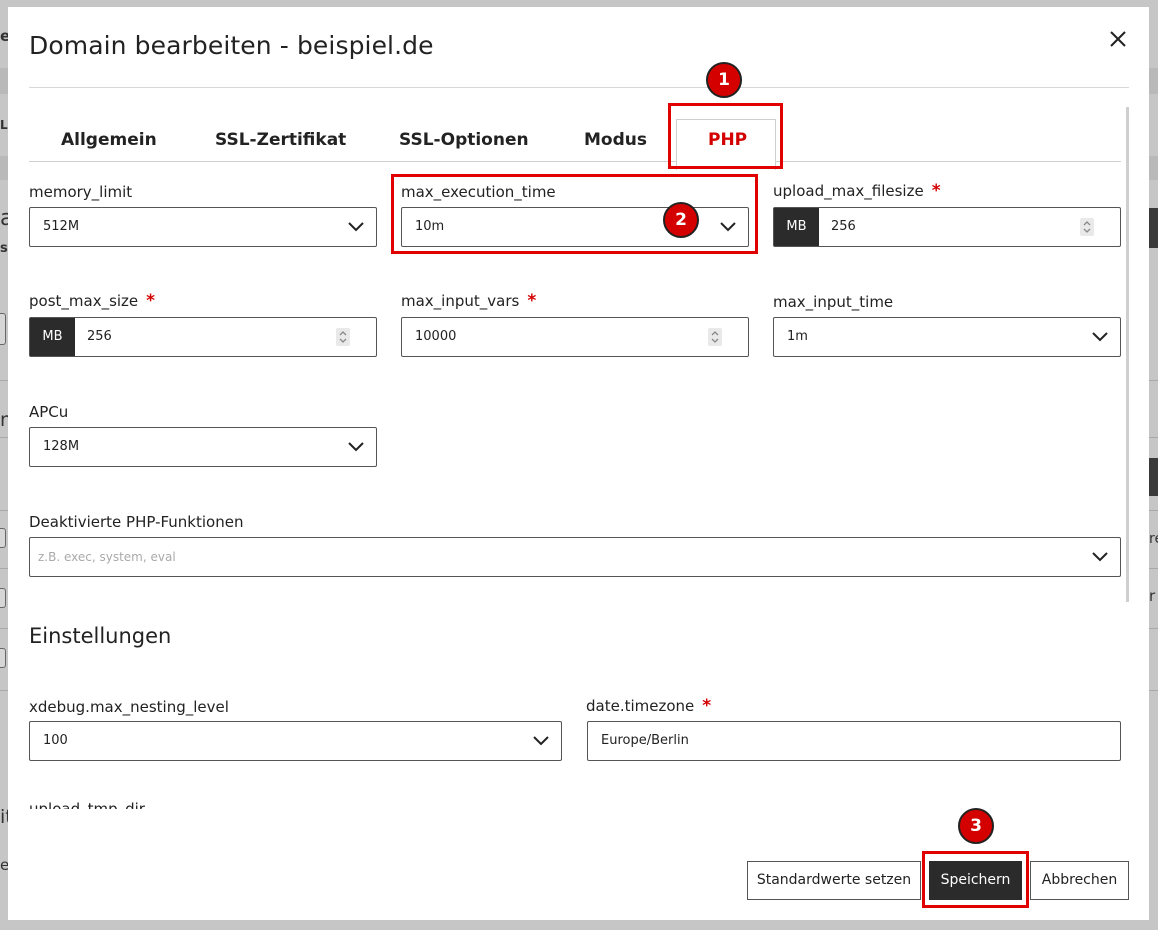 This screenshot has height=930, width=1158. Describe the element at coordinates (203, 227) in the screenshot. I see `memory-limit-select: 512M` at that location.